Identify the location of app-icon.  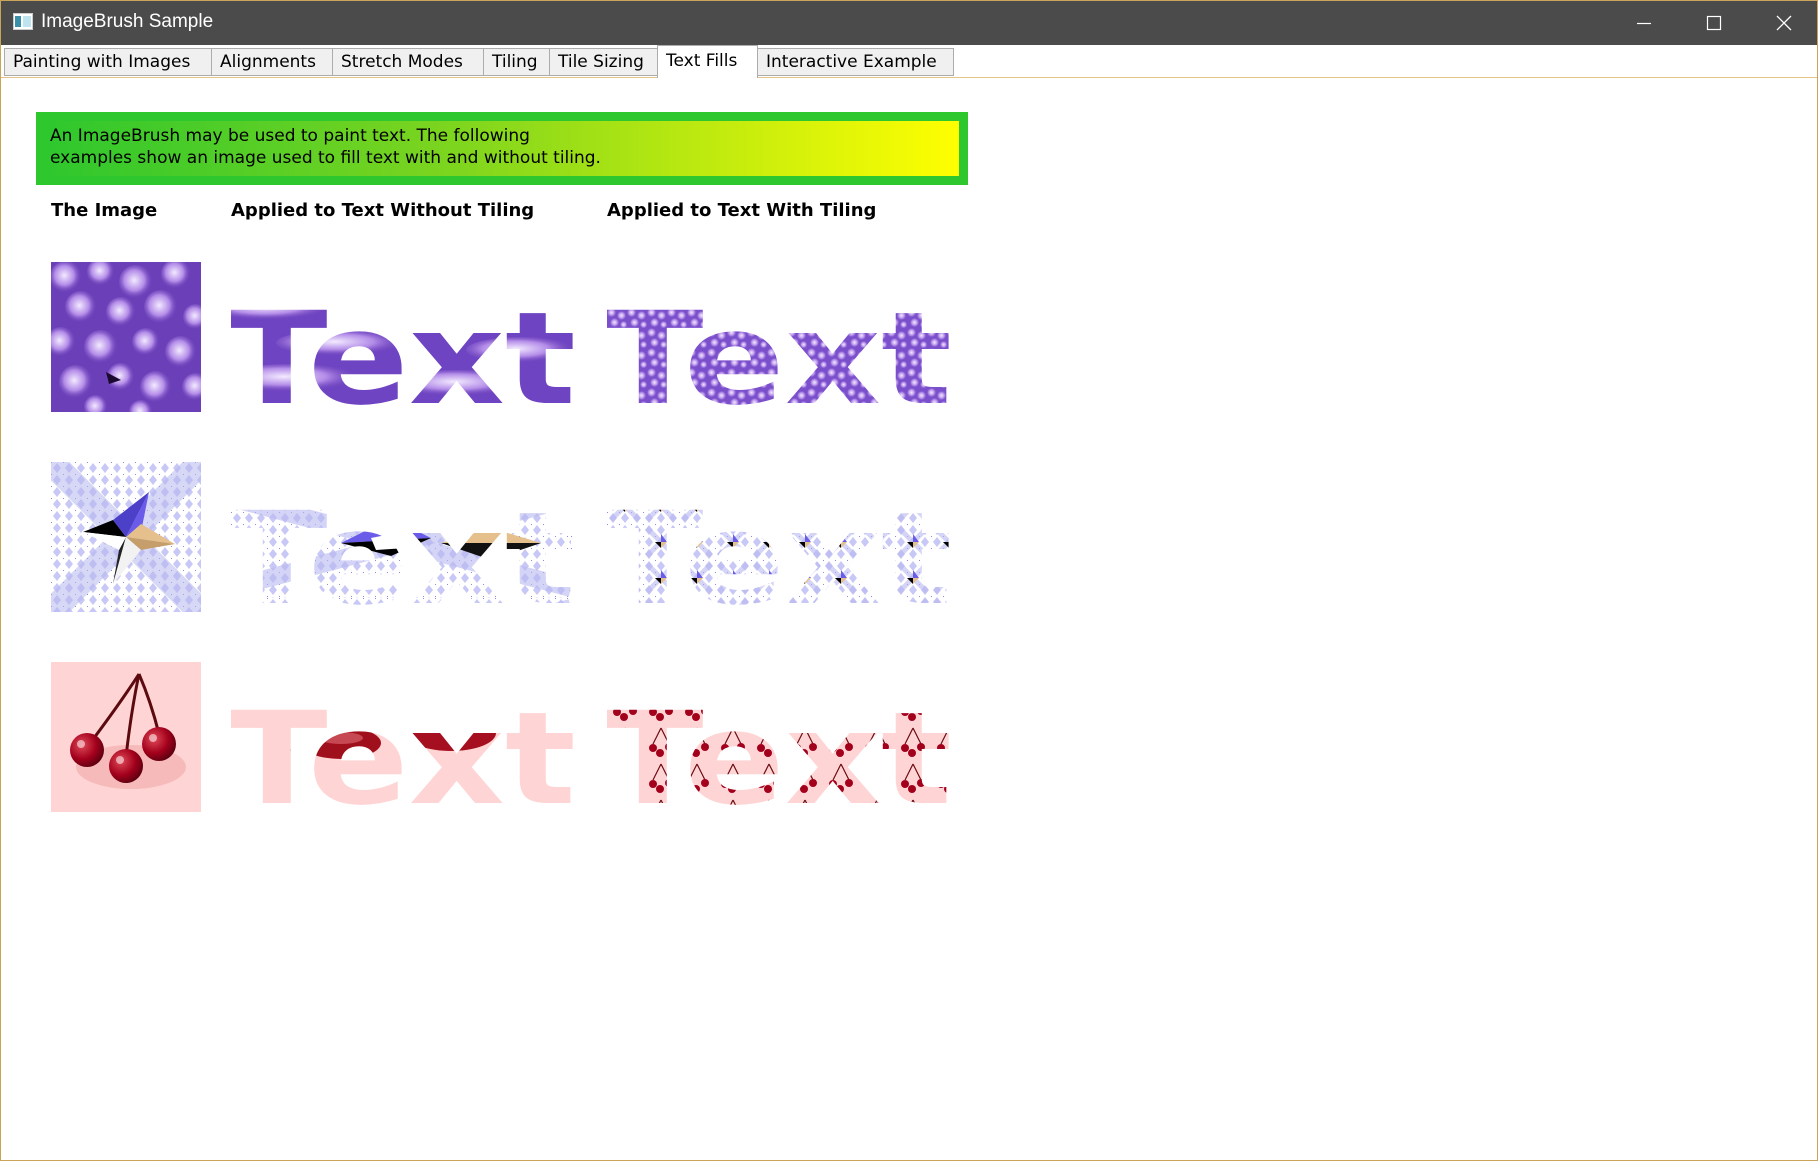
(23, 21).